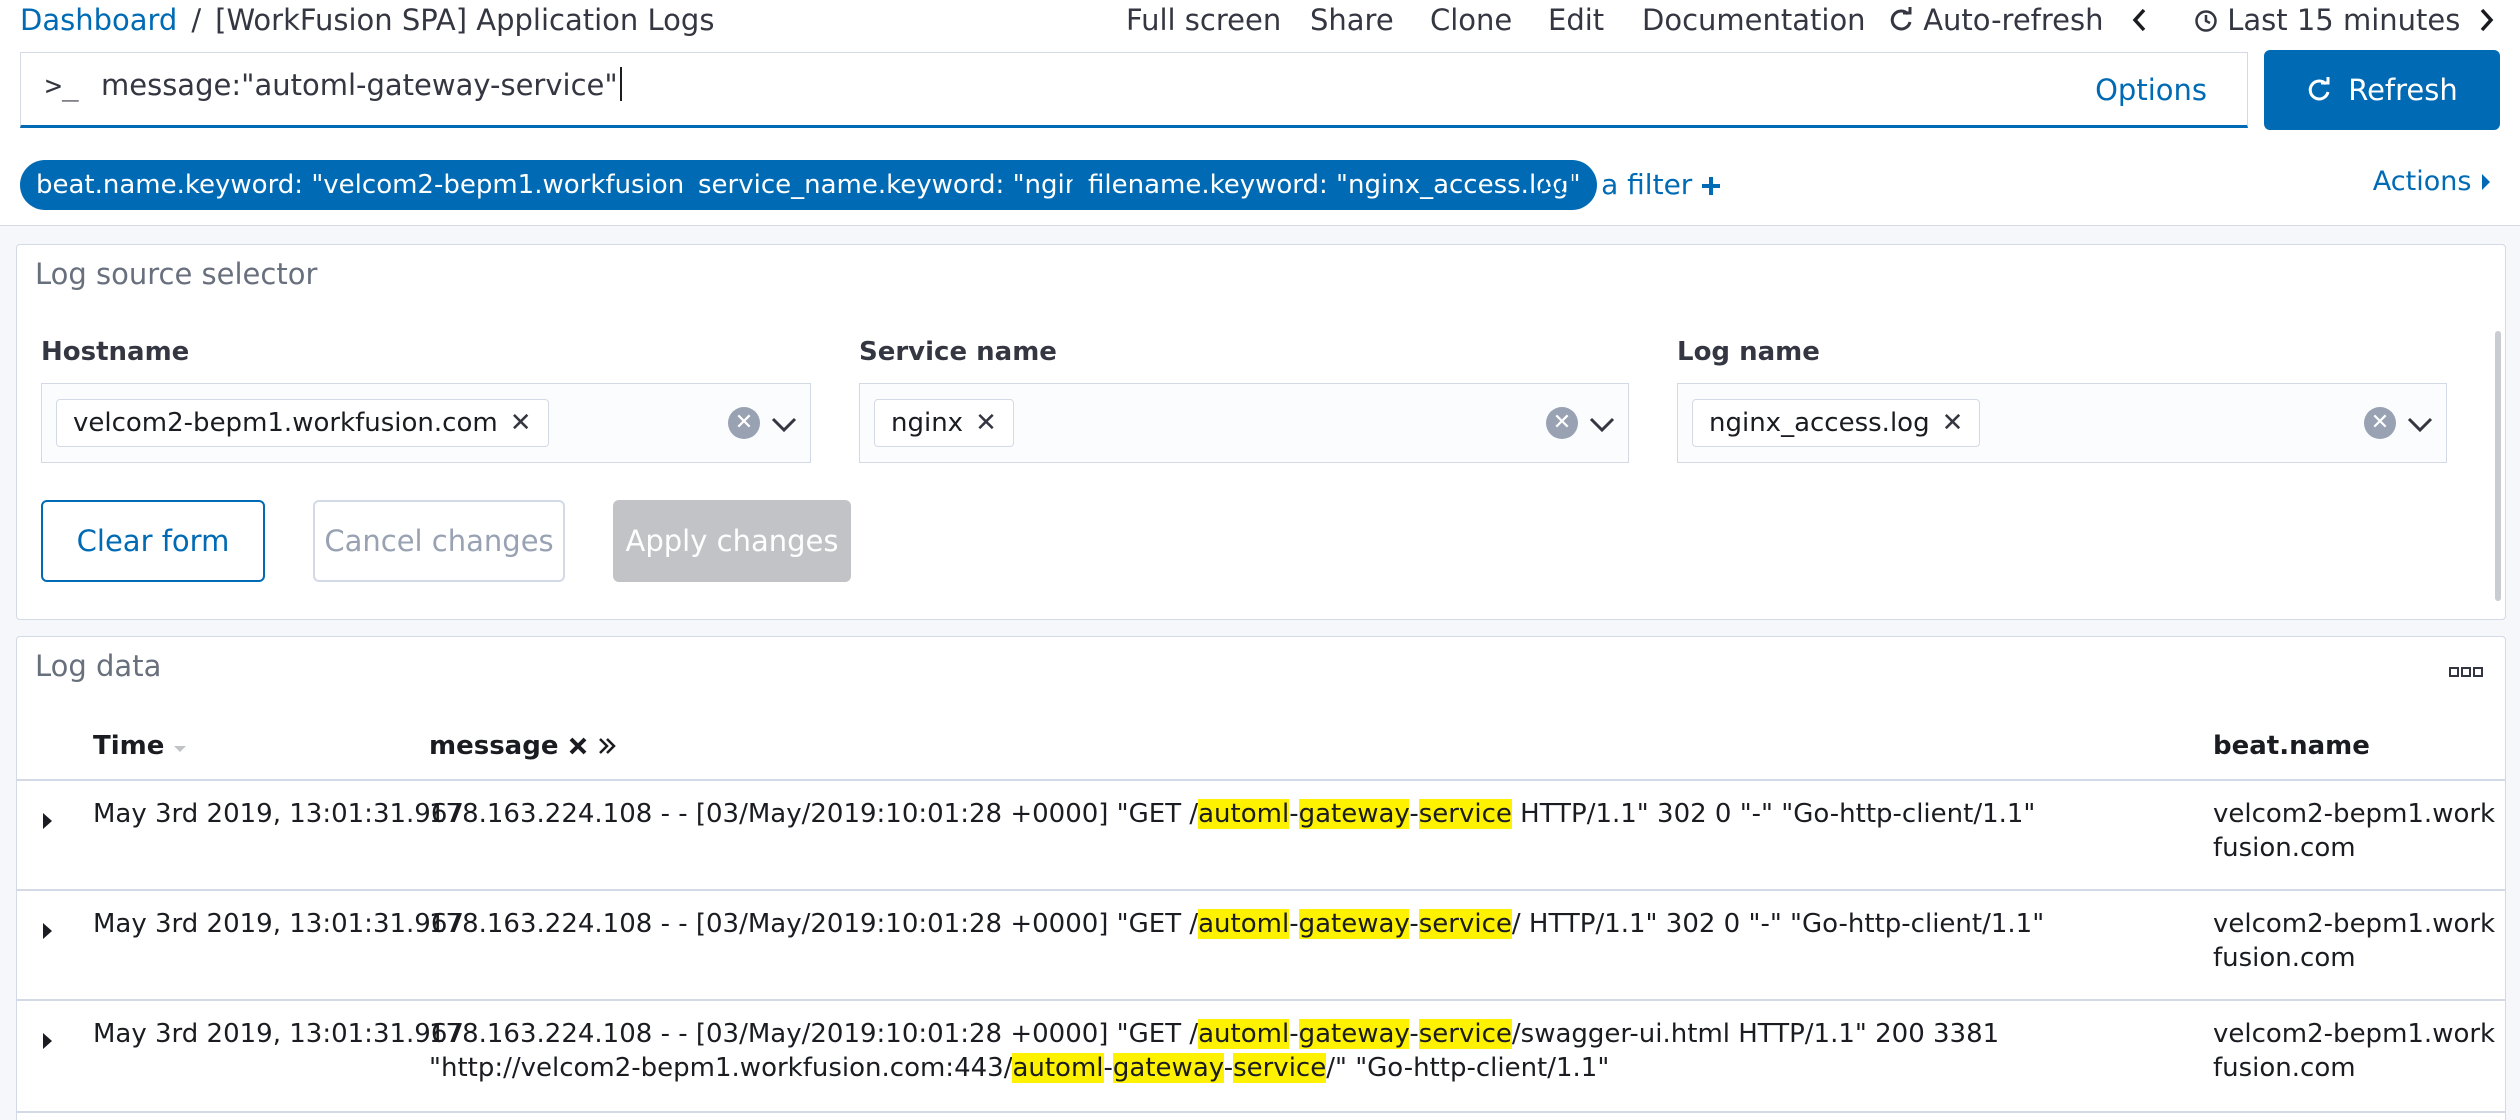 This screenshot has width=2520, height=1120. Describe the element at coordinates (1773, 814) in the screenshot. I see `message-text: HTTP/1.1" 302 0 "-" "Go-http-client/1.1"` at that location.